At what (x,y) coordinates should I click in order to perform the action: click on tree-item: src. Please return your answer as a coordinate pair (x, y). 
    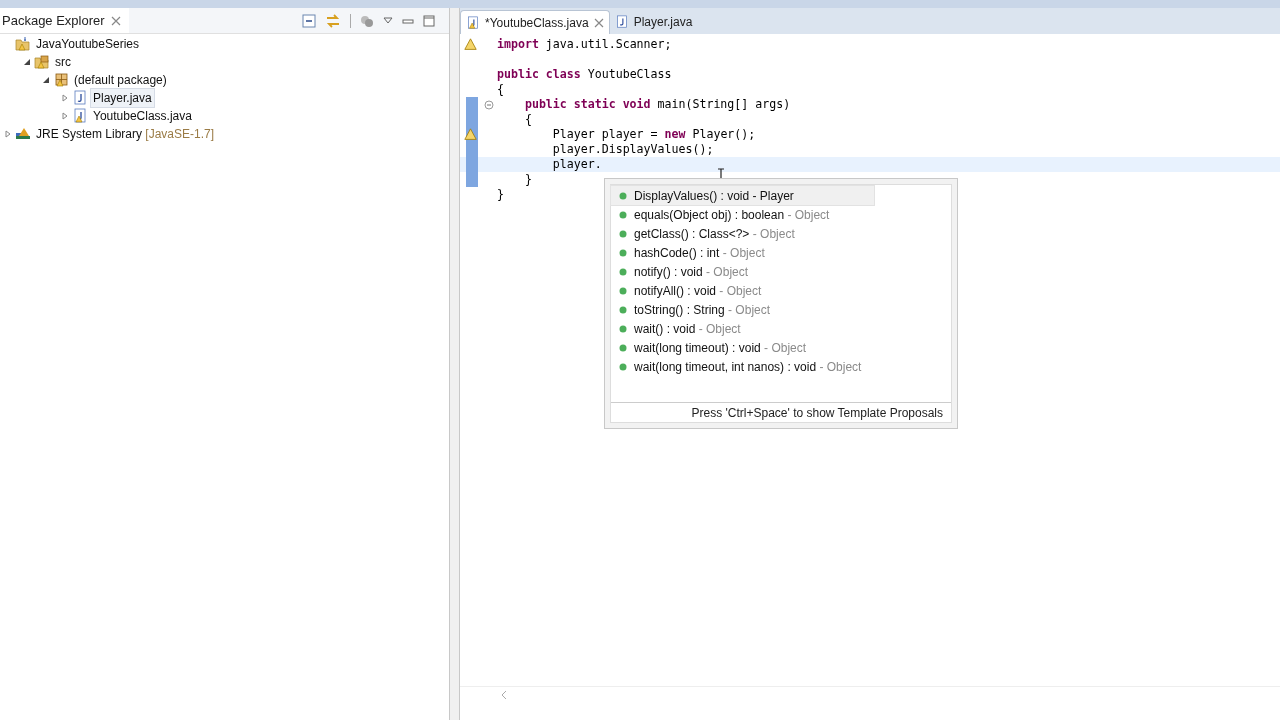
    Looking at the image, I should click on (63, 62).